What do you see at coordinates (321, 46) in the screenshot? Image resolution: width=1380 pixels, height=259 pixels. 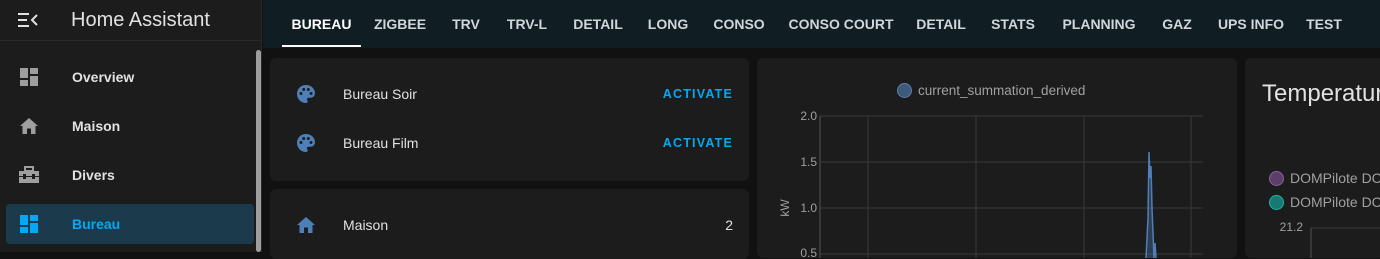 I see `active-tab-indicator` at bounding box center [321, 46].